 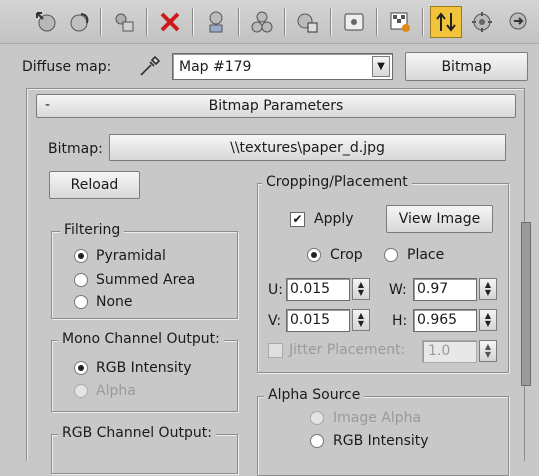 What do you see at coordinates (337, 182) in the screenshot?
I see `cropping-title: Cropping/Placement` at bounding box center [337, 182].